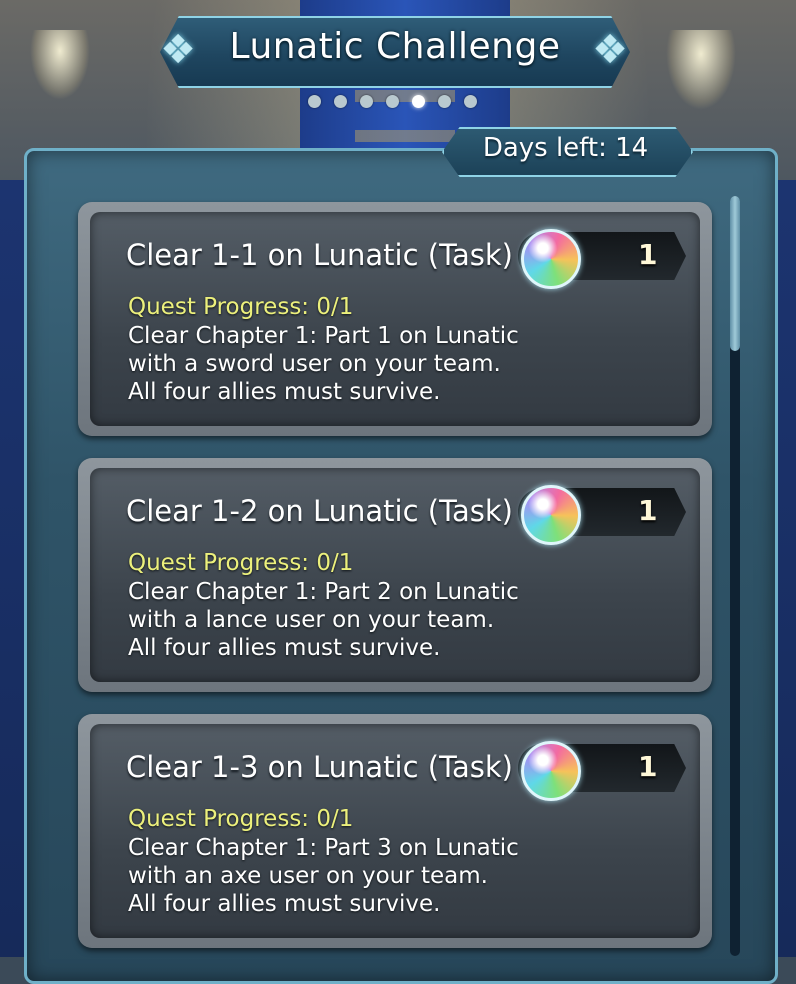 This screenshot has width=796, height=984. I want to click on candle-light-left, so click(60, 65).